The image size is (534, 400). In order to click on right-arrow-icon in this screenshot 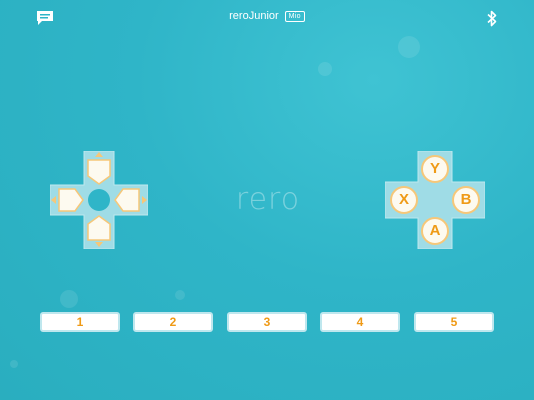, I will do `click(144, 200)`.